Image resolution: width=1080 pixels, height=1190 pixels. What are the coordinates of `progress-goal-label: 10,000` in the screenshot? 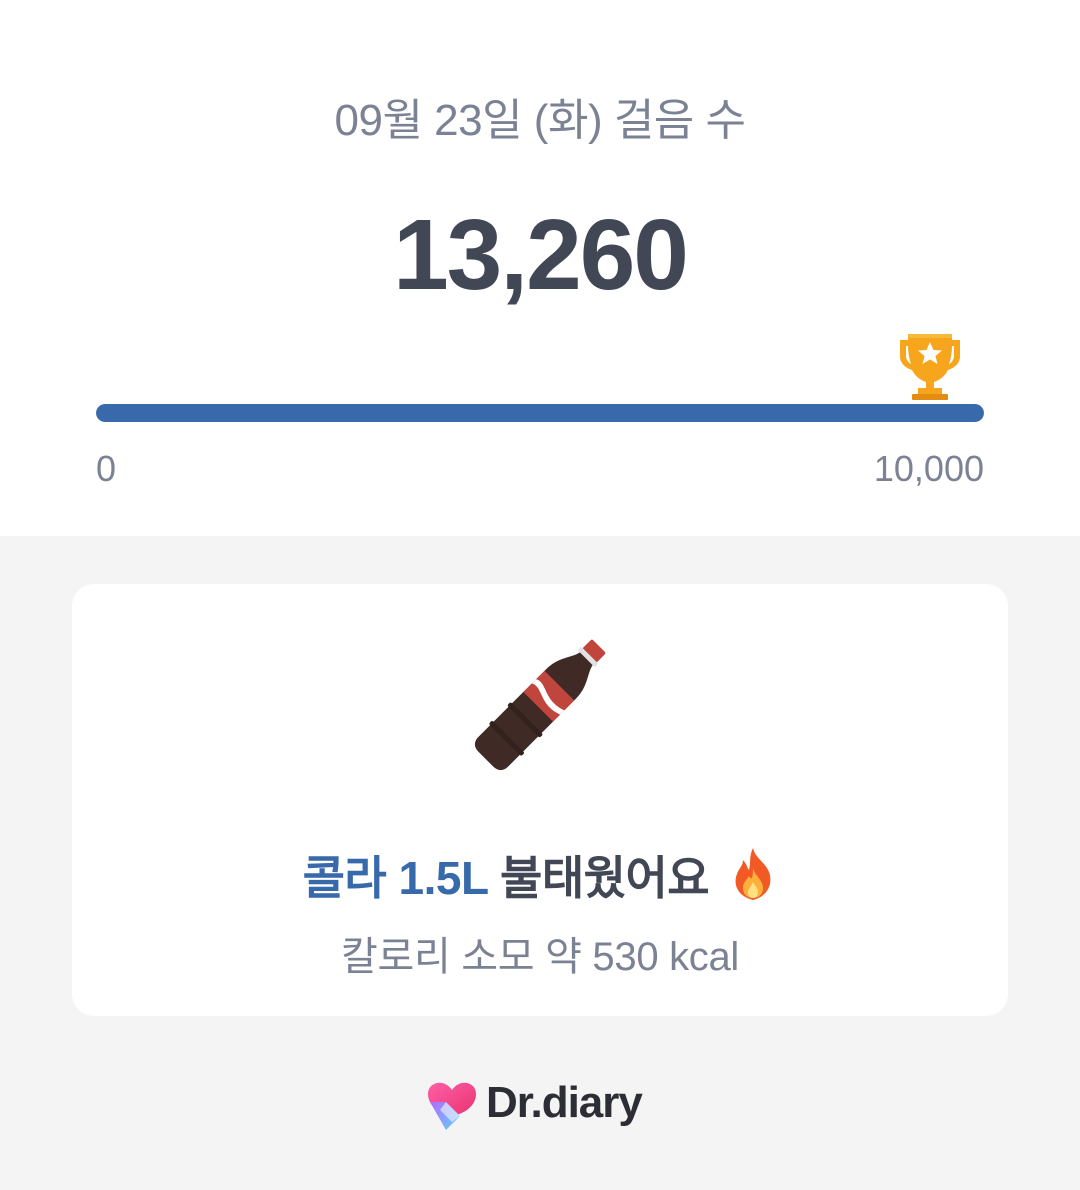 It's located at (928, 468).